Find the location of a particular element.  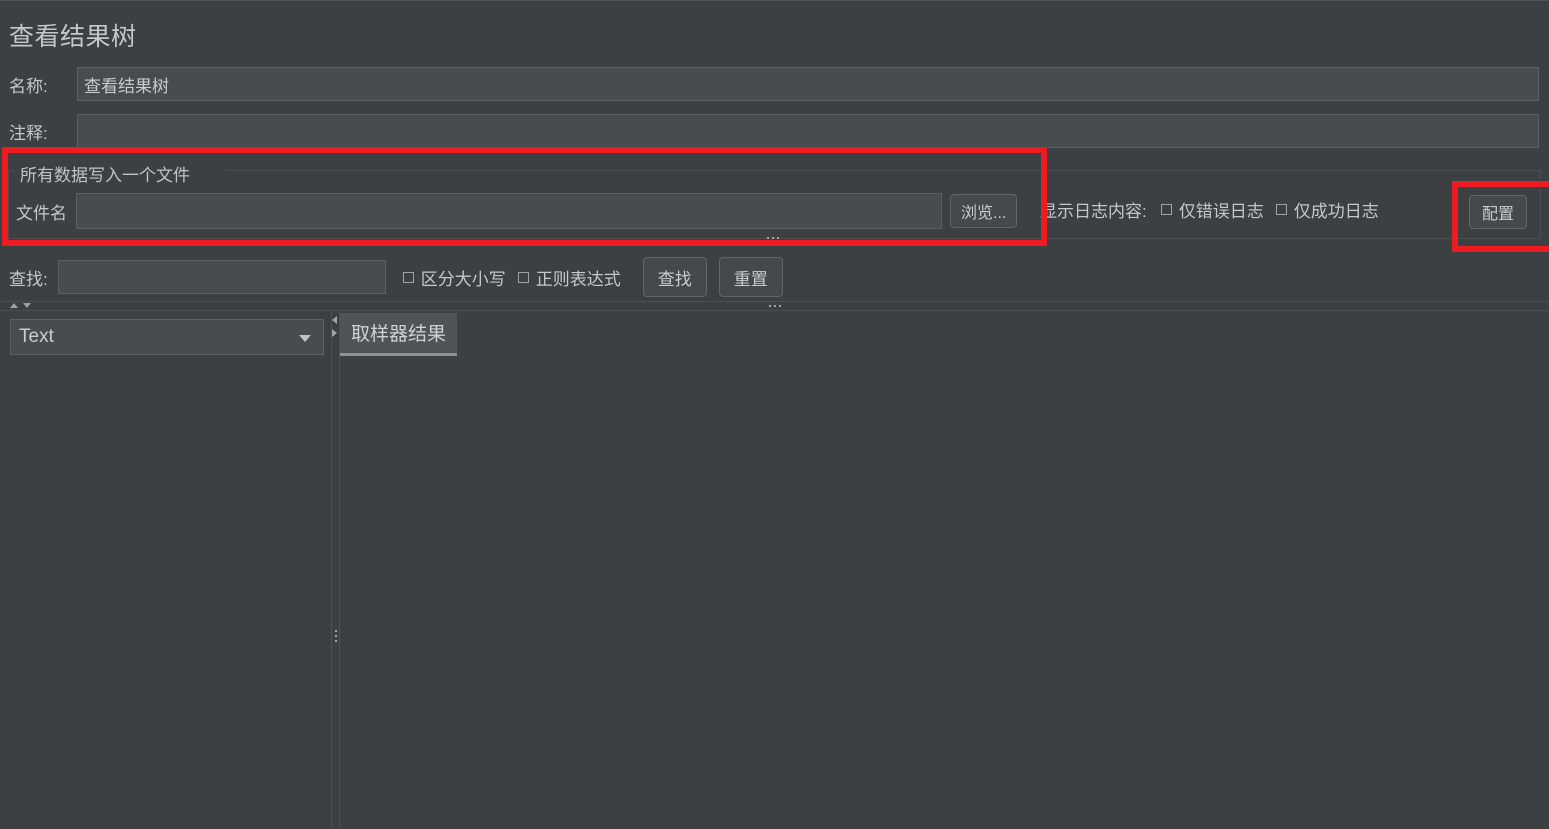

vertical-splitter-dots-icon is located at coordinates (335, 636).